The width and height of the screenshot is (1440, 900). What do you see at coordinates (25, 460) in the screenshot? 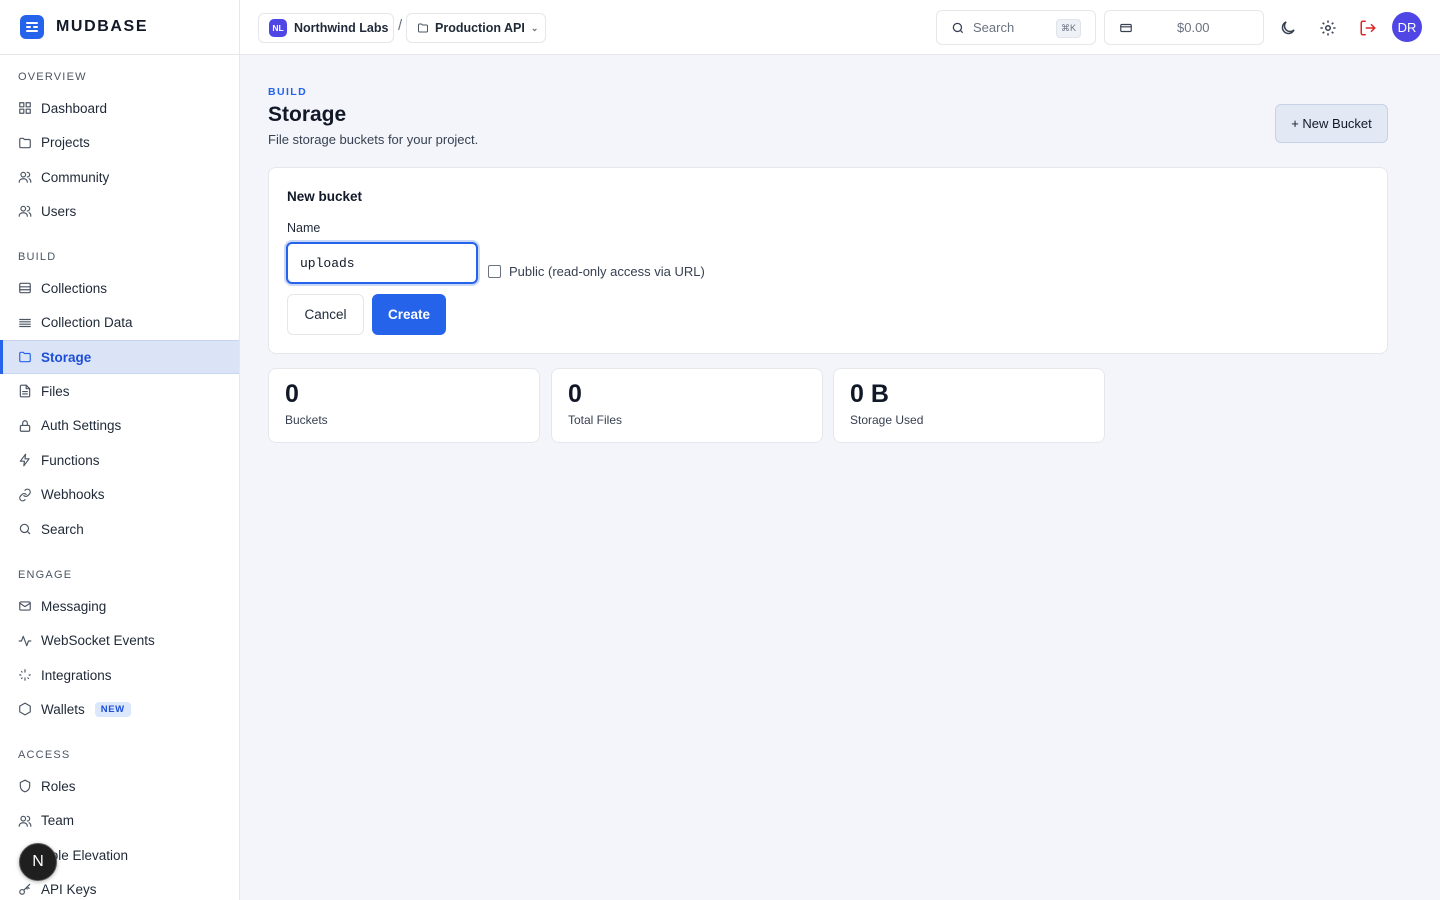
I see `bolt-icon` at bounding box center [25, 460].